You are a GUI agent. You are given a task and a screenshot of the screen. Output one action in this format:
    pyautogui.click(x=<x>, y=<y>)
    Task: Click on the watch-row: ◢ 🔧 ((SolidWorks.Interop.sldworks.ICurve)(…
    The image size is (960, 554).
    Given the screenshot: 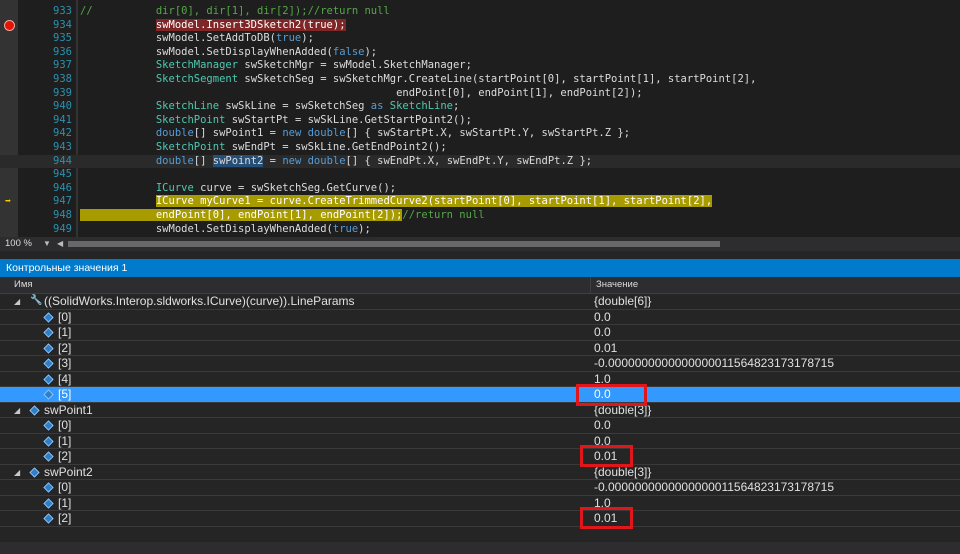 What is the action you would take?
    pyautogui.click(x=480, y=302)
    